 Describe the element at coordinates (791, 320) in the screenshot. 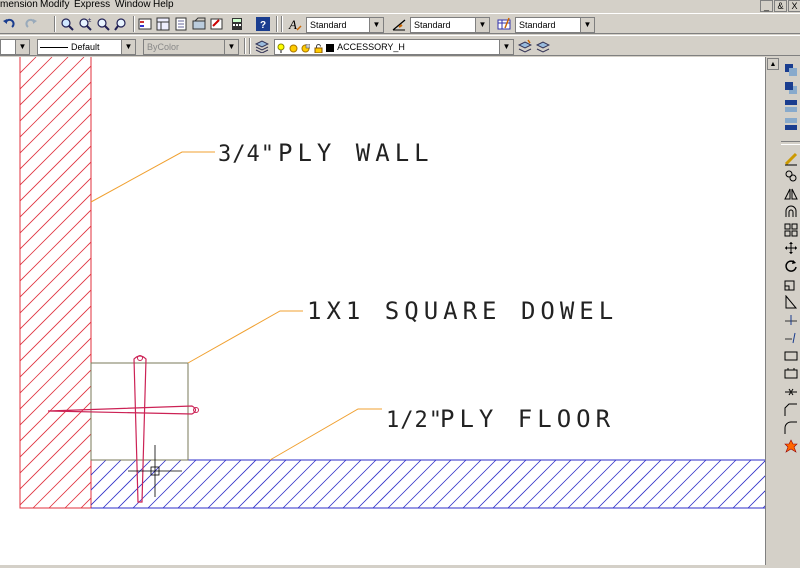

I see `trim-icon` at that location.